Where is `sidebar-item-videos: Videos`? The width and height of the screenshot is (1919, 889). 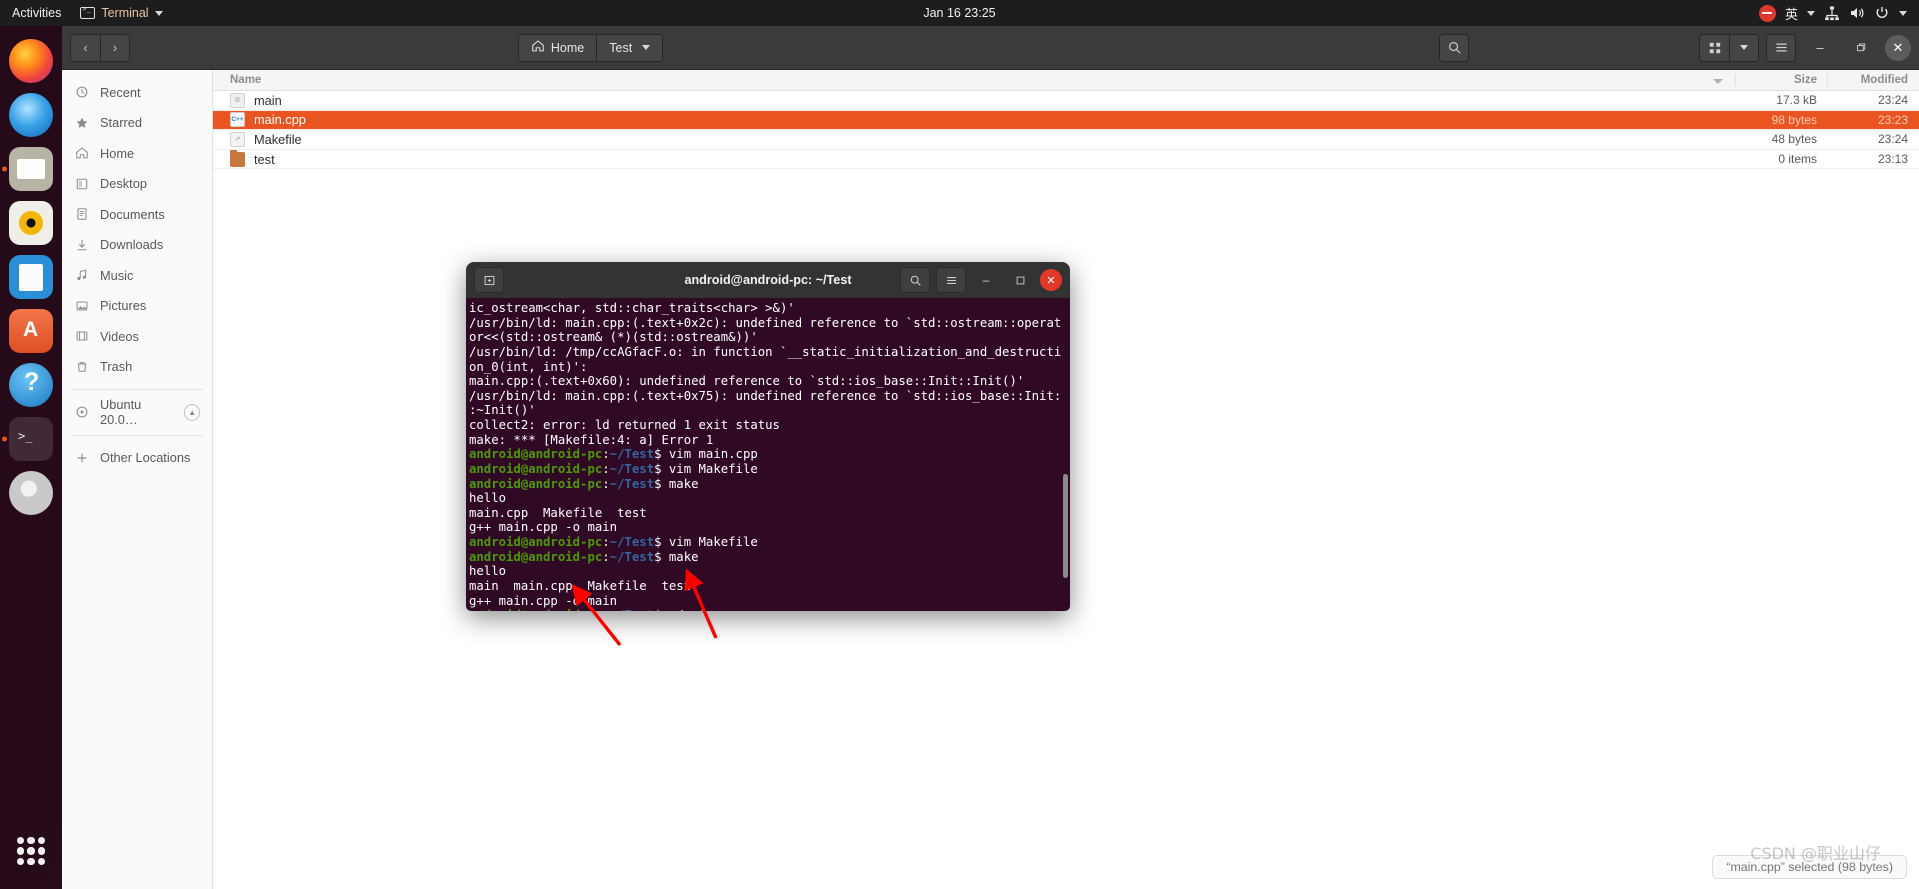
sidebar-item-videos: Videos is located at coordinates (137, 336).